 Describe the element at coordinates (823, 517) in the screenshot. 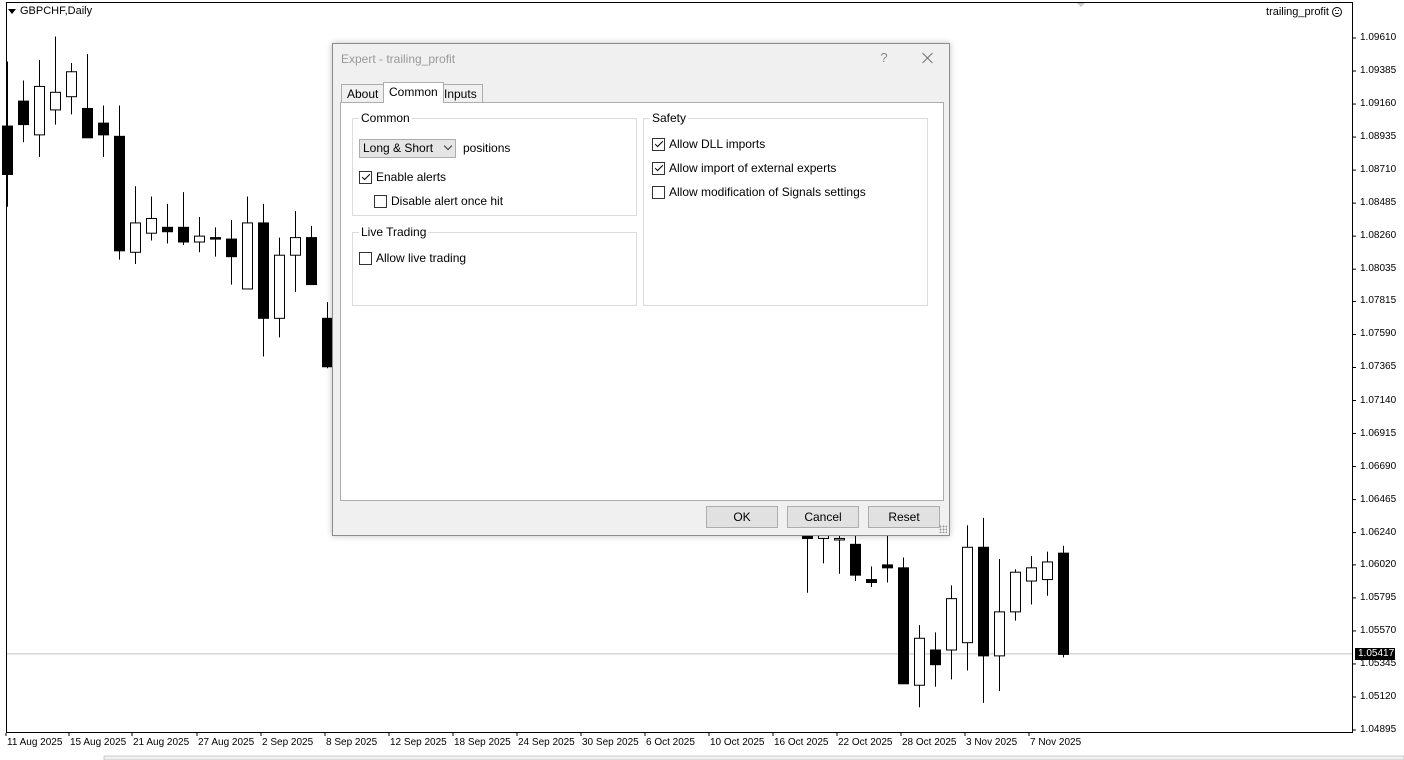

I see `cancel-button: Cancel` at that location.